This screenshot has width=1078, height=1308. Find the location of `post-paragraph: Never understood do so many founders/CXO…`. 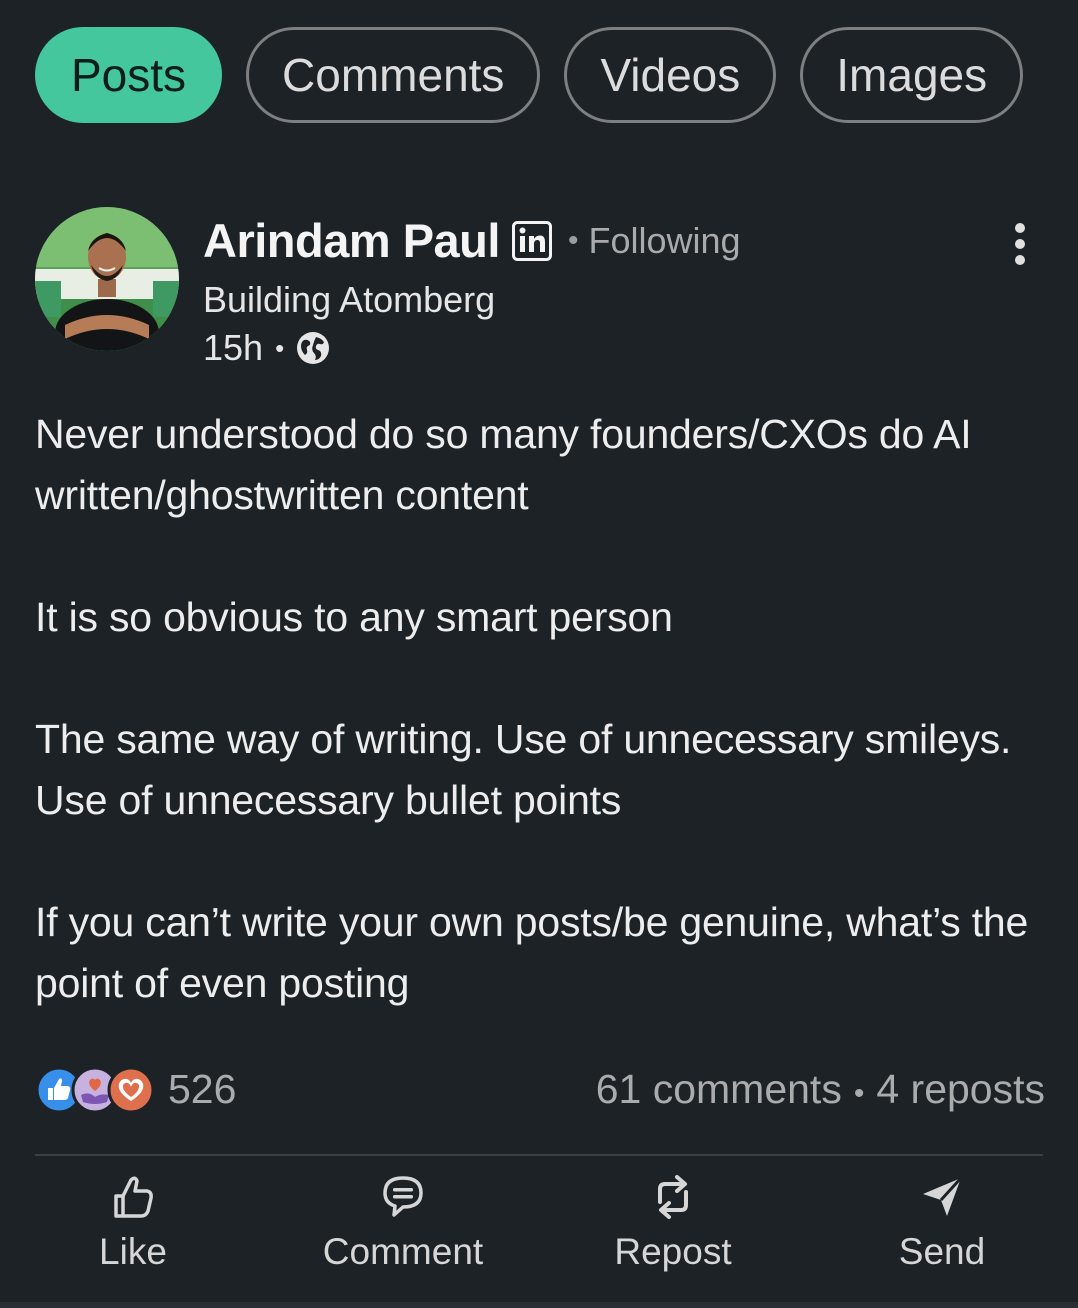

post-paragraph: Never understood do so many founders/CXO… is located at coordinates (503, 464).